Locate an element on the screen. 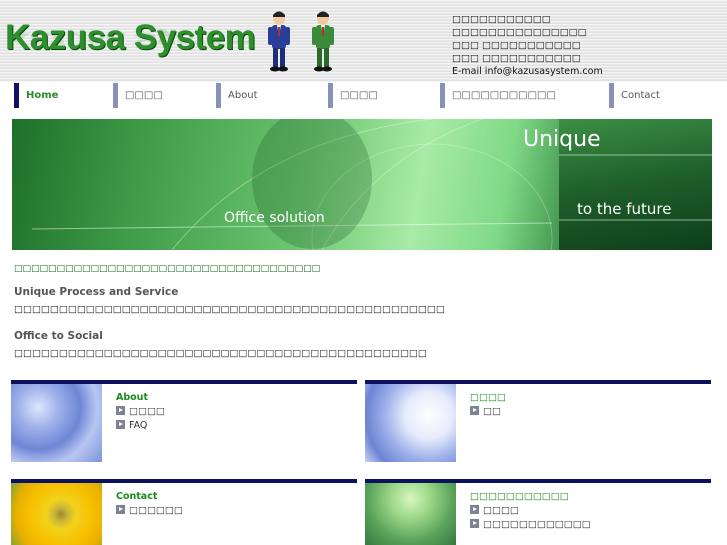  card-link-label: □□□□□□ is located at coordinates (156, 510).